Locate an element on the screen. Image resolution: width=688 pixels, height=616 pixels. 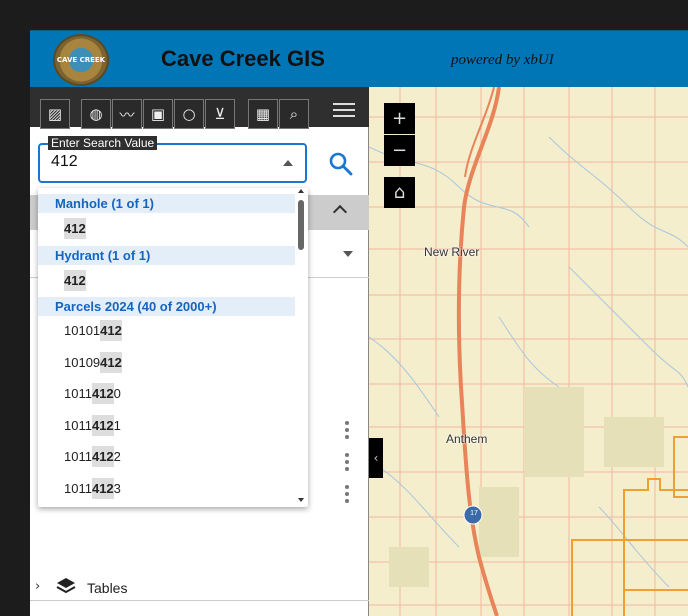
search-icon is located at coordinates (341, 164).